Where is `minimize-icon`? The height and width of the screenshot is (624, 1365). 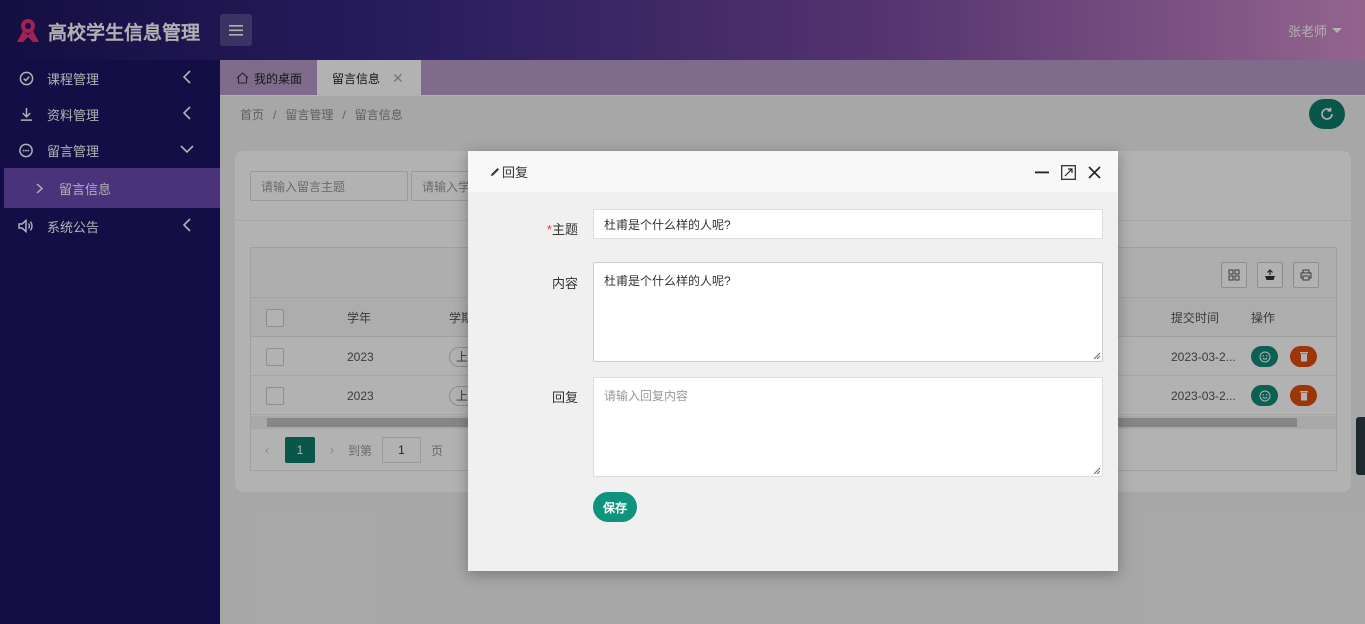 minimize-icon is located at coordinates (1042, 172).